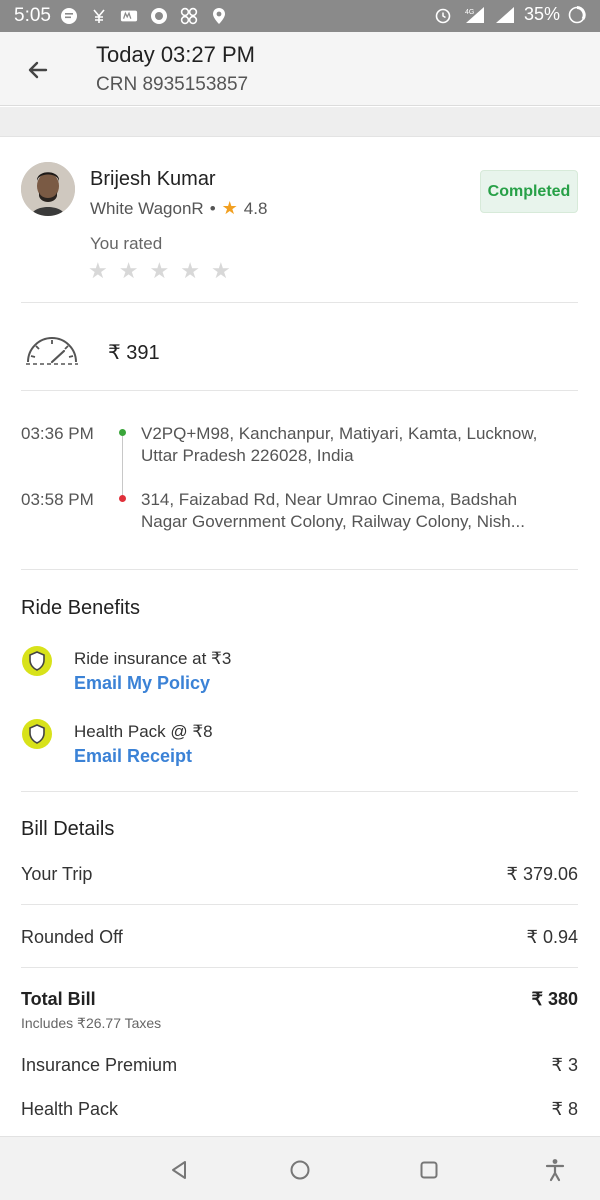 The width and height of the screenshot is (600, 1200). I want to click on rounded-off-value: ₹ 0.94, so click(552, 937).